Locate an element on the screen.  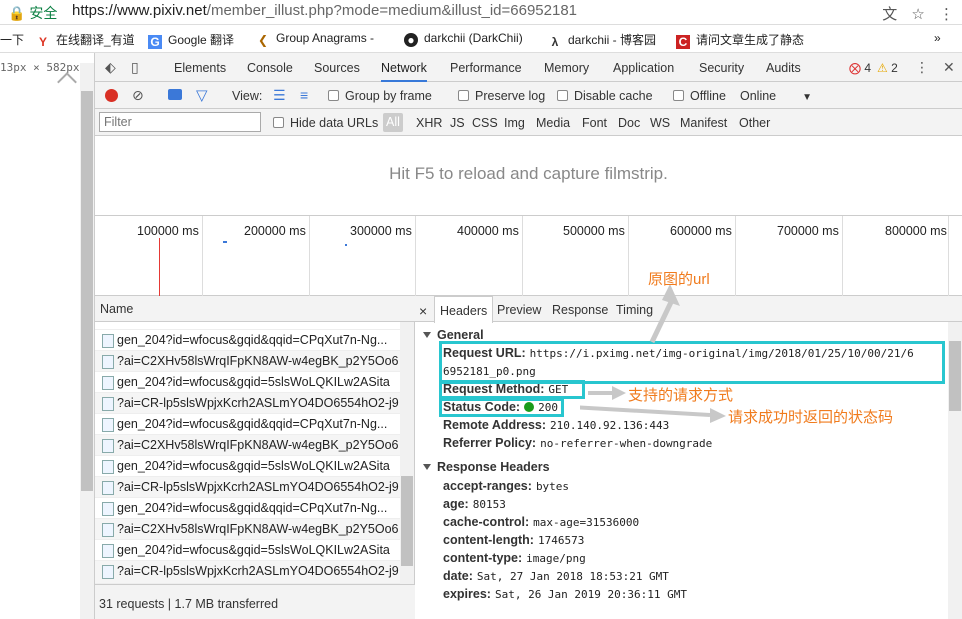
bookmark-star-icon: ☆ is located at coordinates (917, 14).